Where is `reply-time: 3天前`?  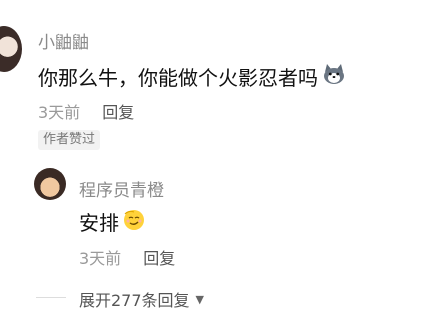 reply-time: 3天前 is located at coordinates (100, 258).